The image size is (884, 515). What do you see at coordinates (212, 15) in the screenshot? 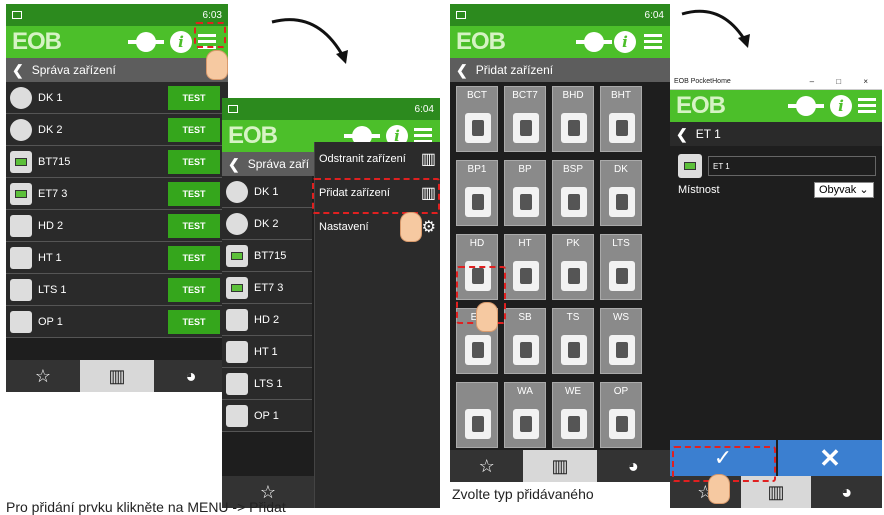
I see `status-time: 6:03` at bounding box center [212, 15].